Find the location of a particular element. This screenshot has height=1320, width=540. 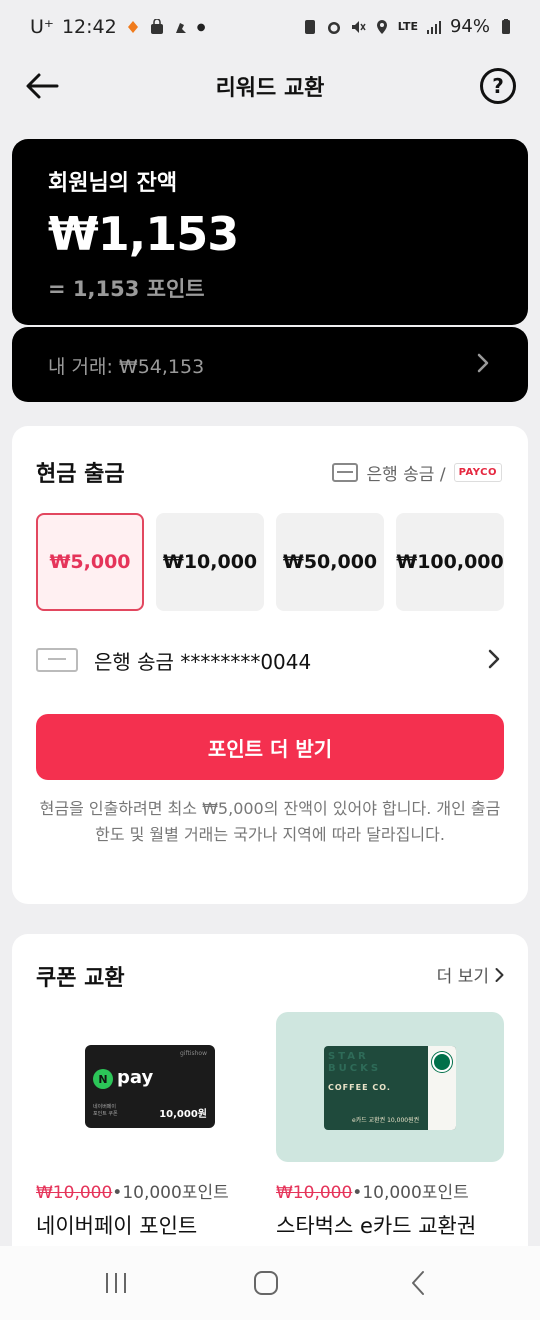

amount-option-5000: ₩5,000 is located at coordinates (90, 562).